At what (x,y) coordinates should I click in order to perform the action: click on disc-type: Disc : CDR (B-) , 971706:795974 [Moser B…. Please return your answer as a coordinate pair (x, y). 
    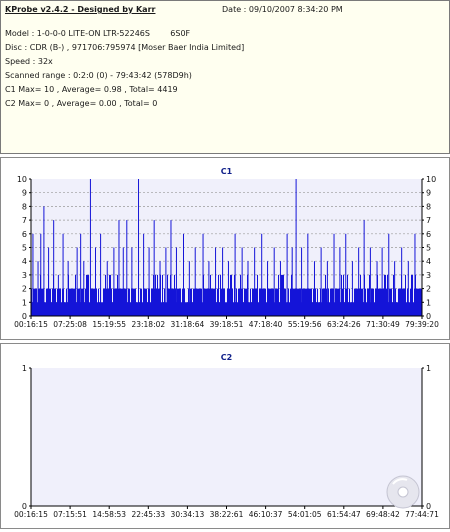
    Looking at the image, I should click on (125, 47).